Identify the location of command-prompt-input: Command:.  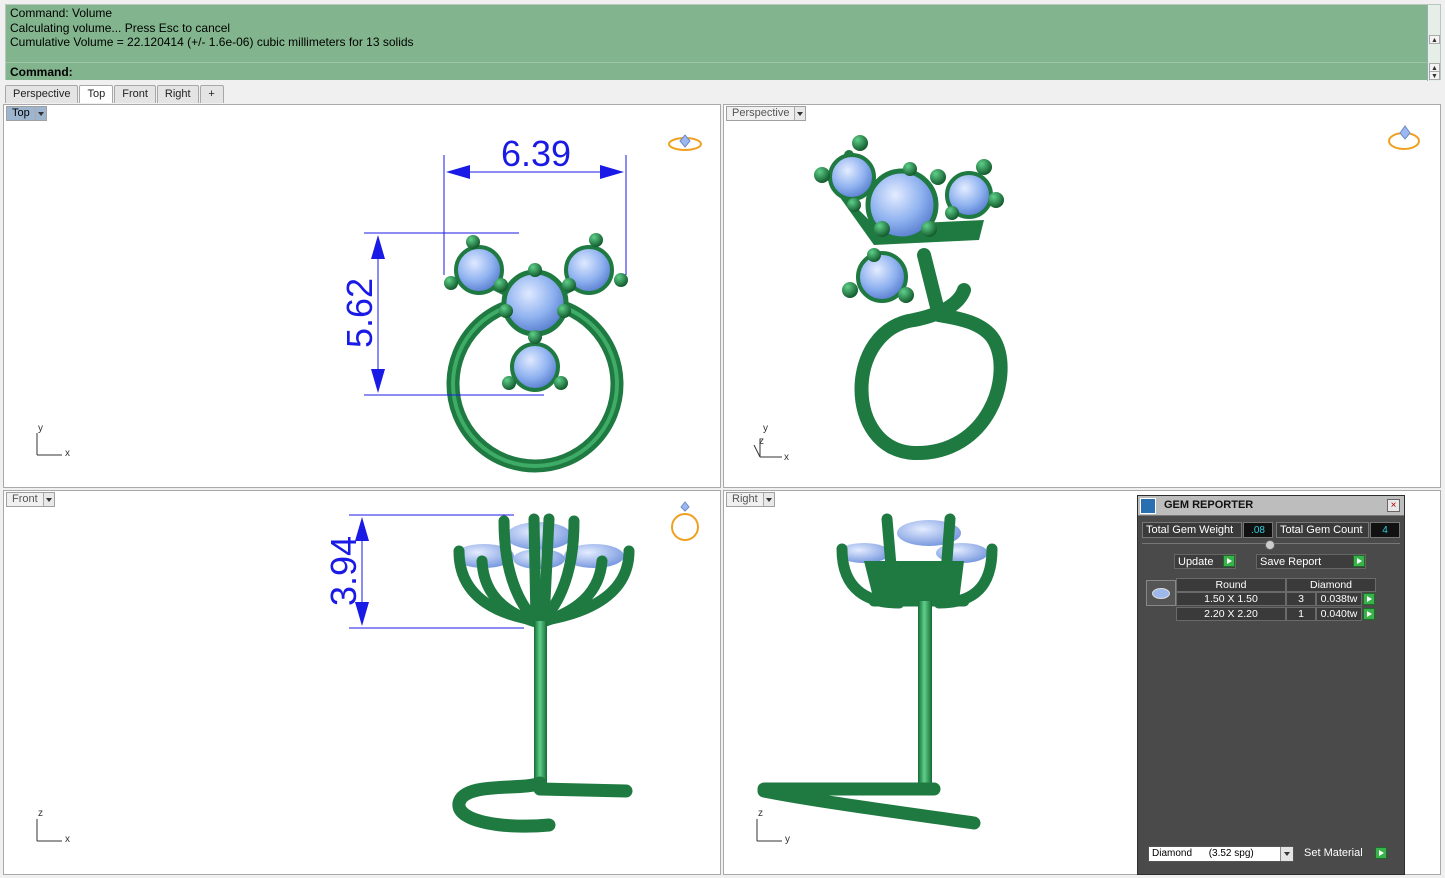
(716, 71).